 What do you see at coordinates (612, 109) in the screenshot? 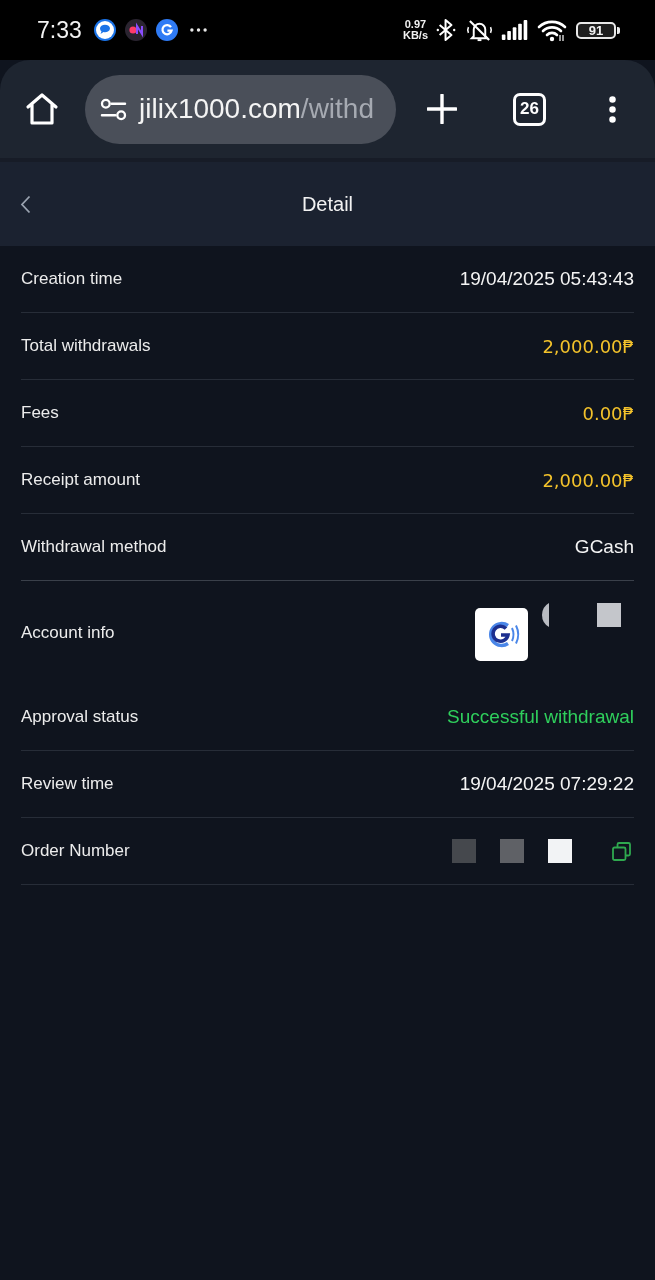
I see `menu-icon` at bounding box center [612, 109].